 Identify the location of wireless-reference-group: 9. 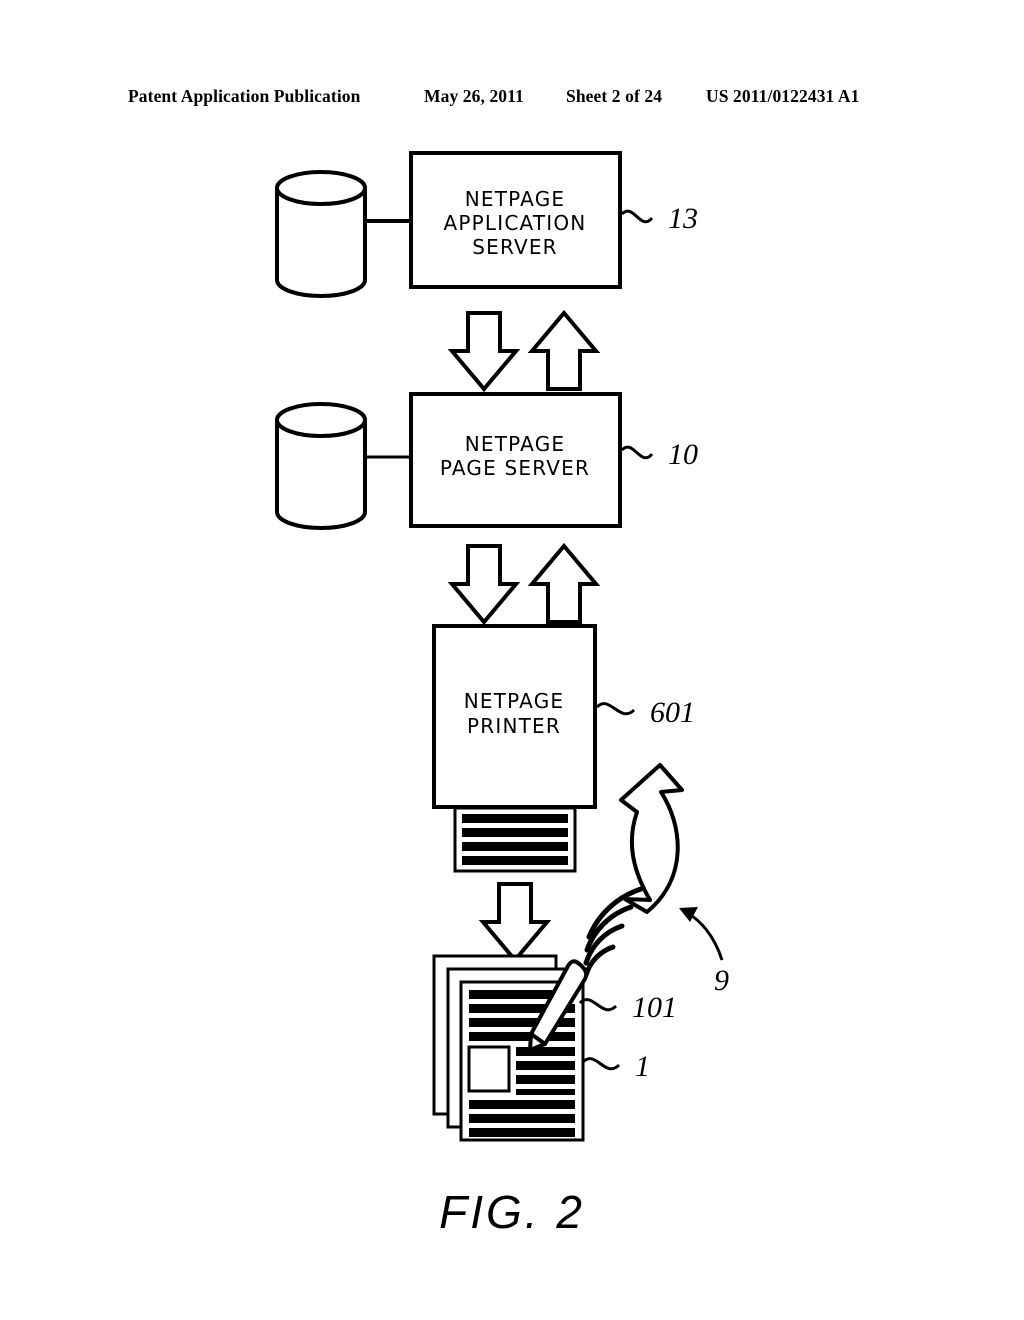
(704, 952).